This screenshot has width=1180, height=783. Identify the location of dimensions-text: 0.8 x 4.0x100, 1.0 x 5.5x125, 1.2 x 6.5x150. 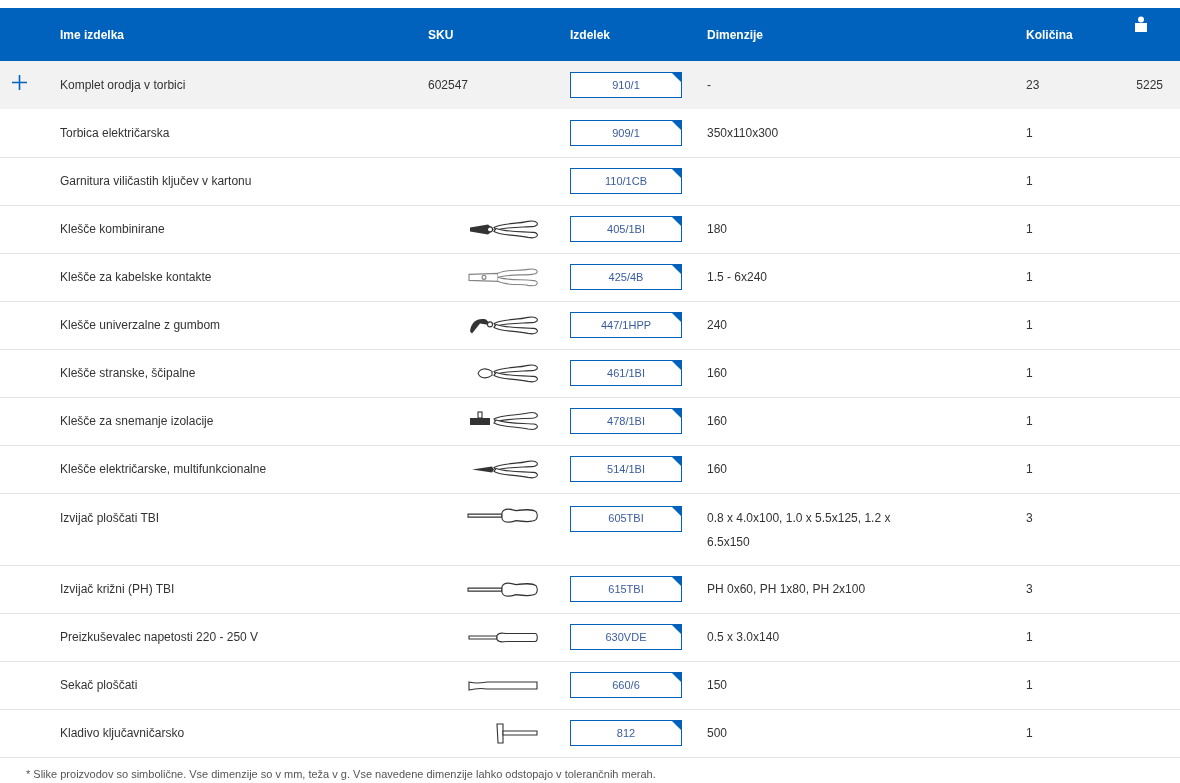
(799, 530).